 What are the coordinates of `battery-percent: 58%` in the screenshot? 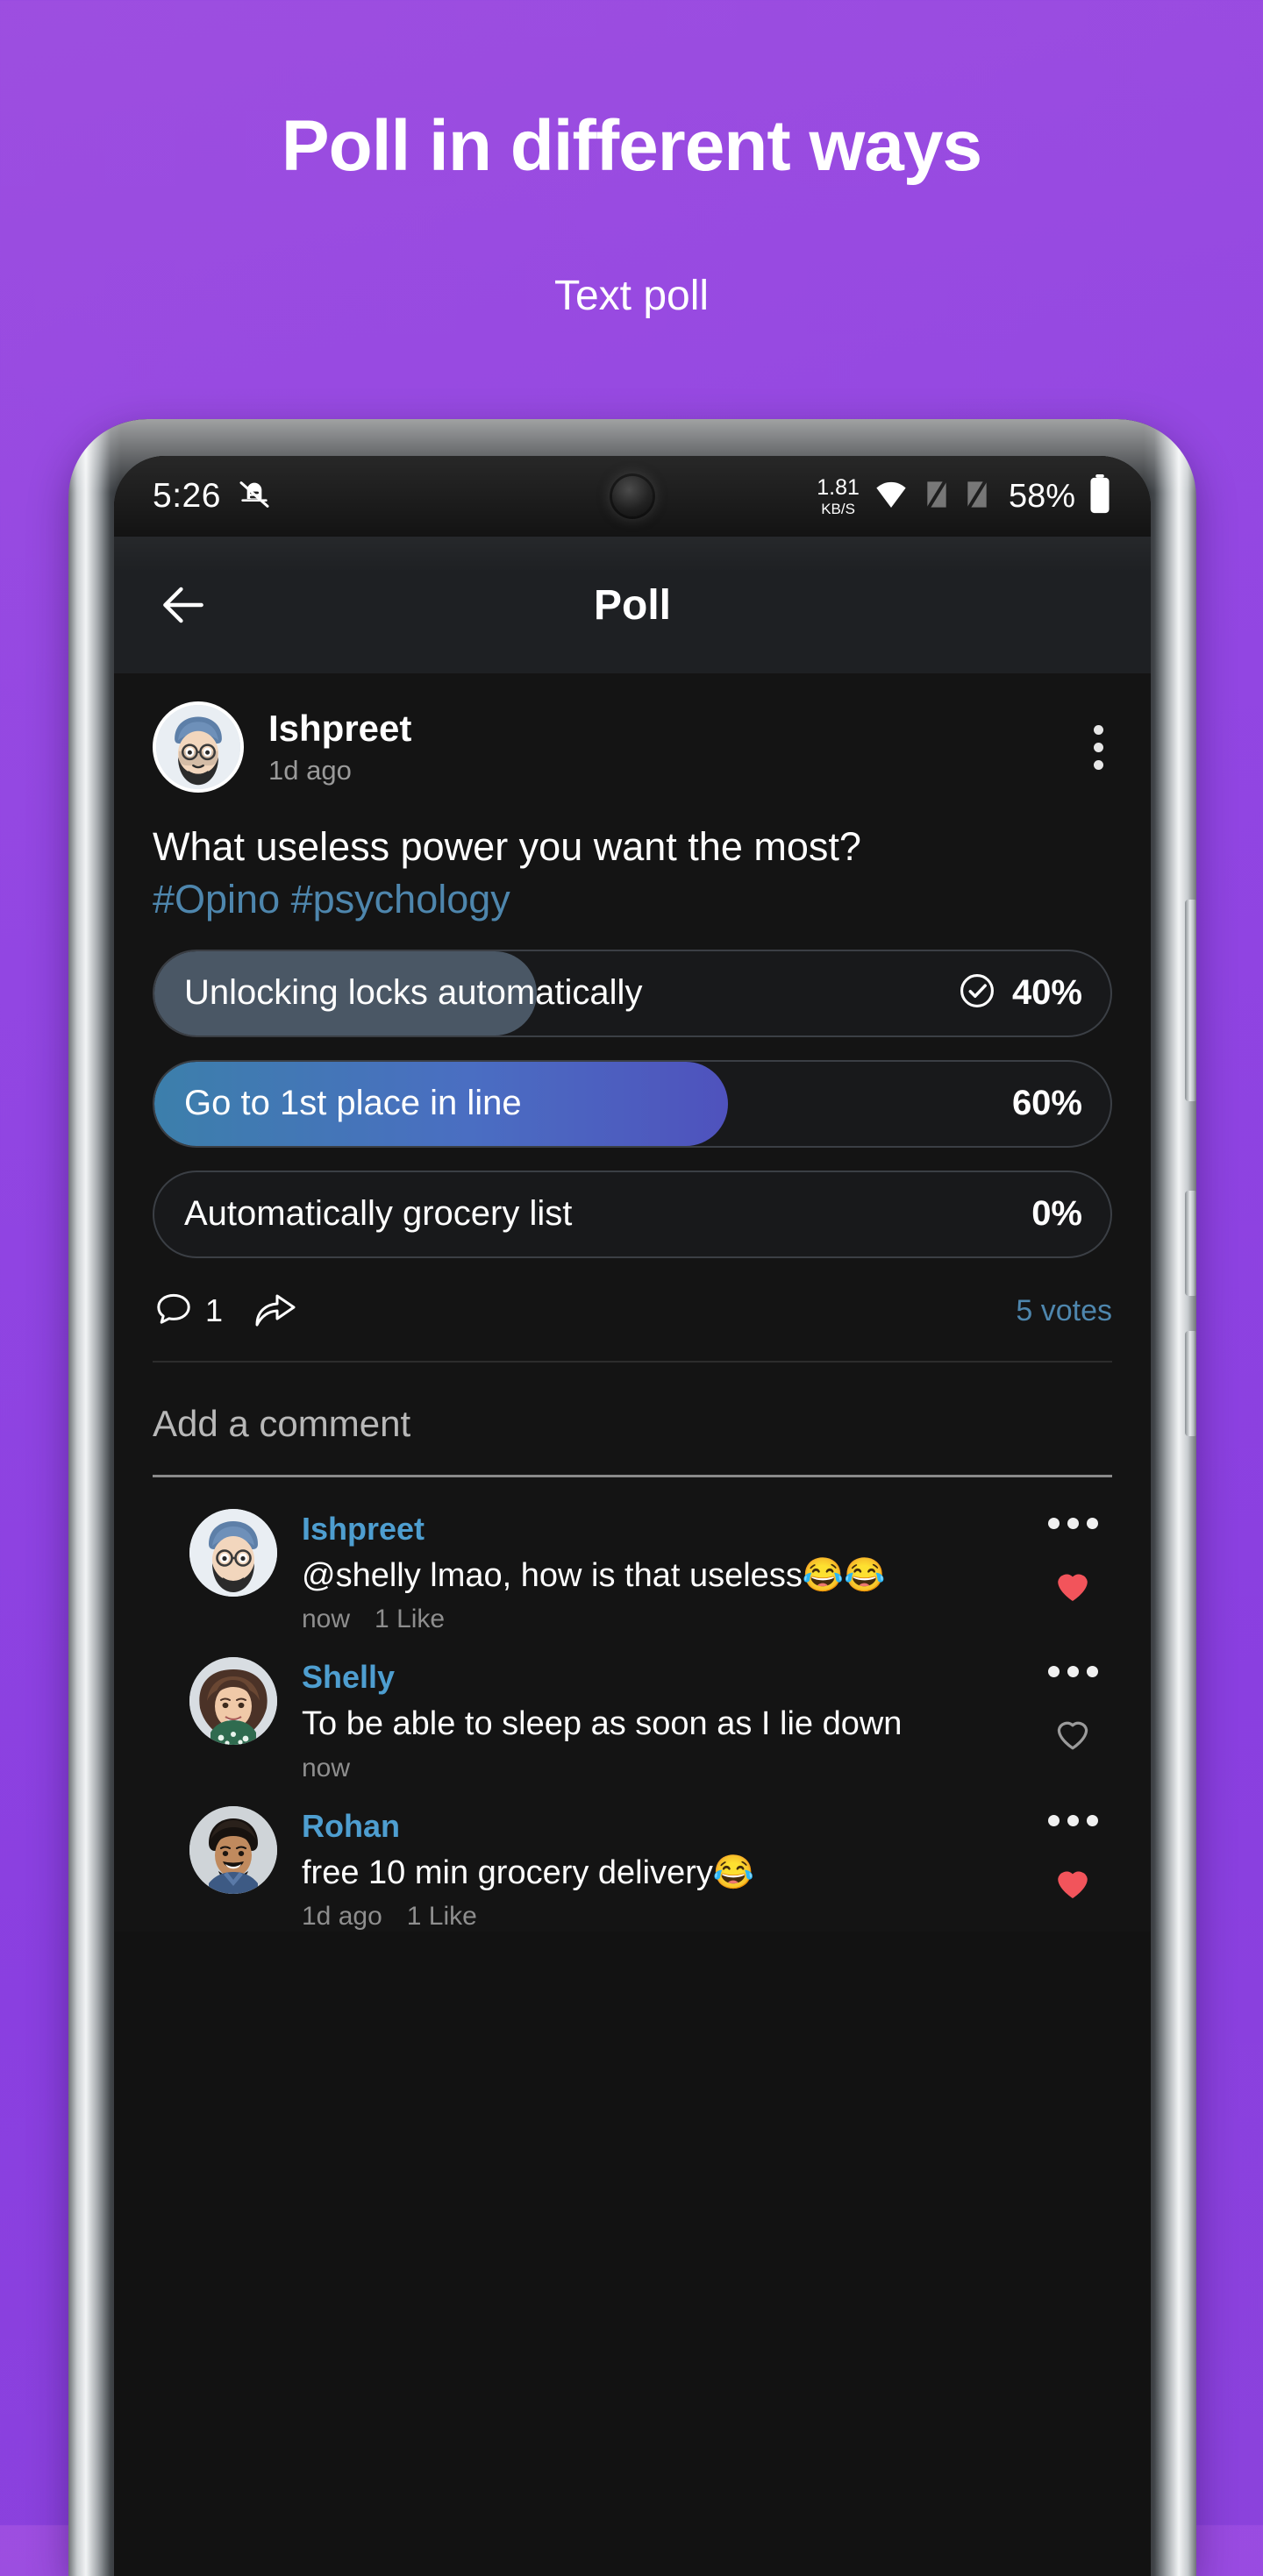 It's located at (1041, 496).